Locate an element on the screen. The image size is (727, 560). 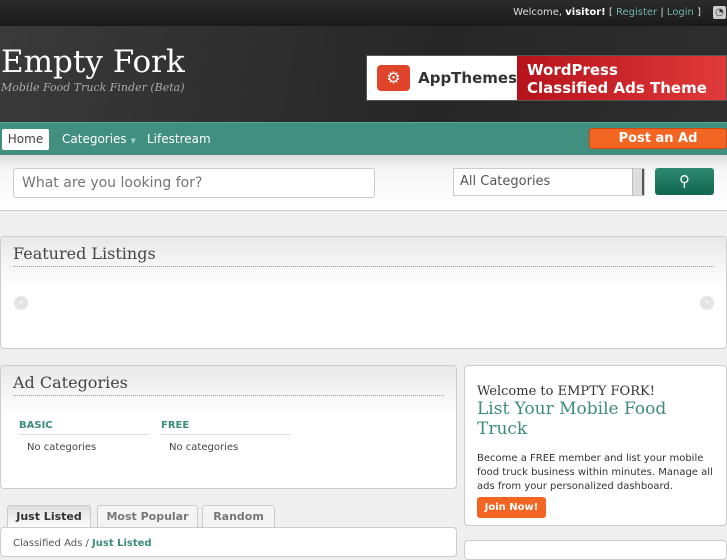
category-select: All Categories is located at coordinates (549, 182).